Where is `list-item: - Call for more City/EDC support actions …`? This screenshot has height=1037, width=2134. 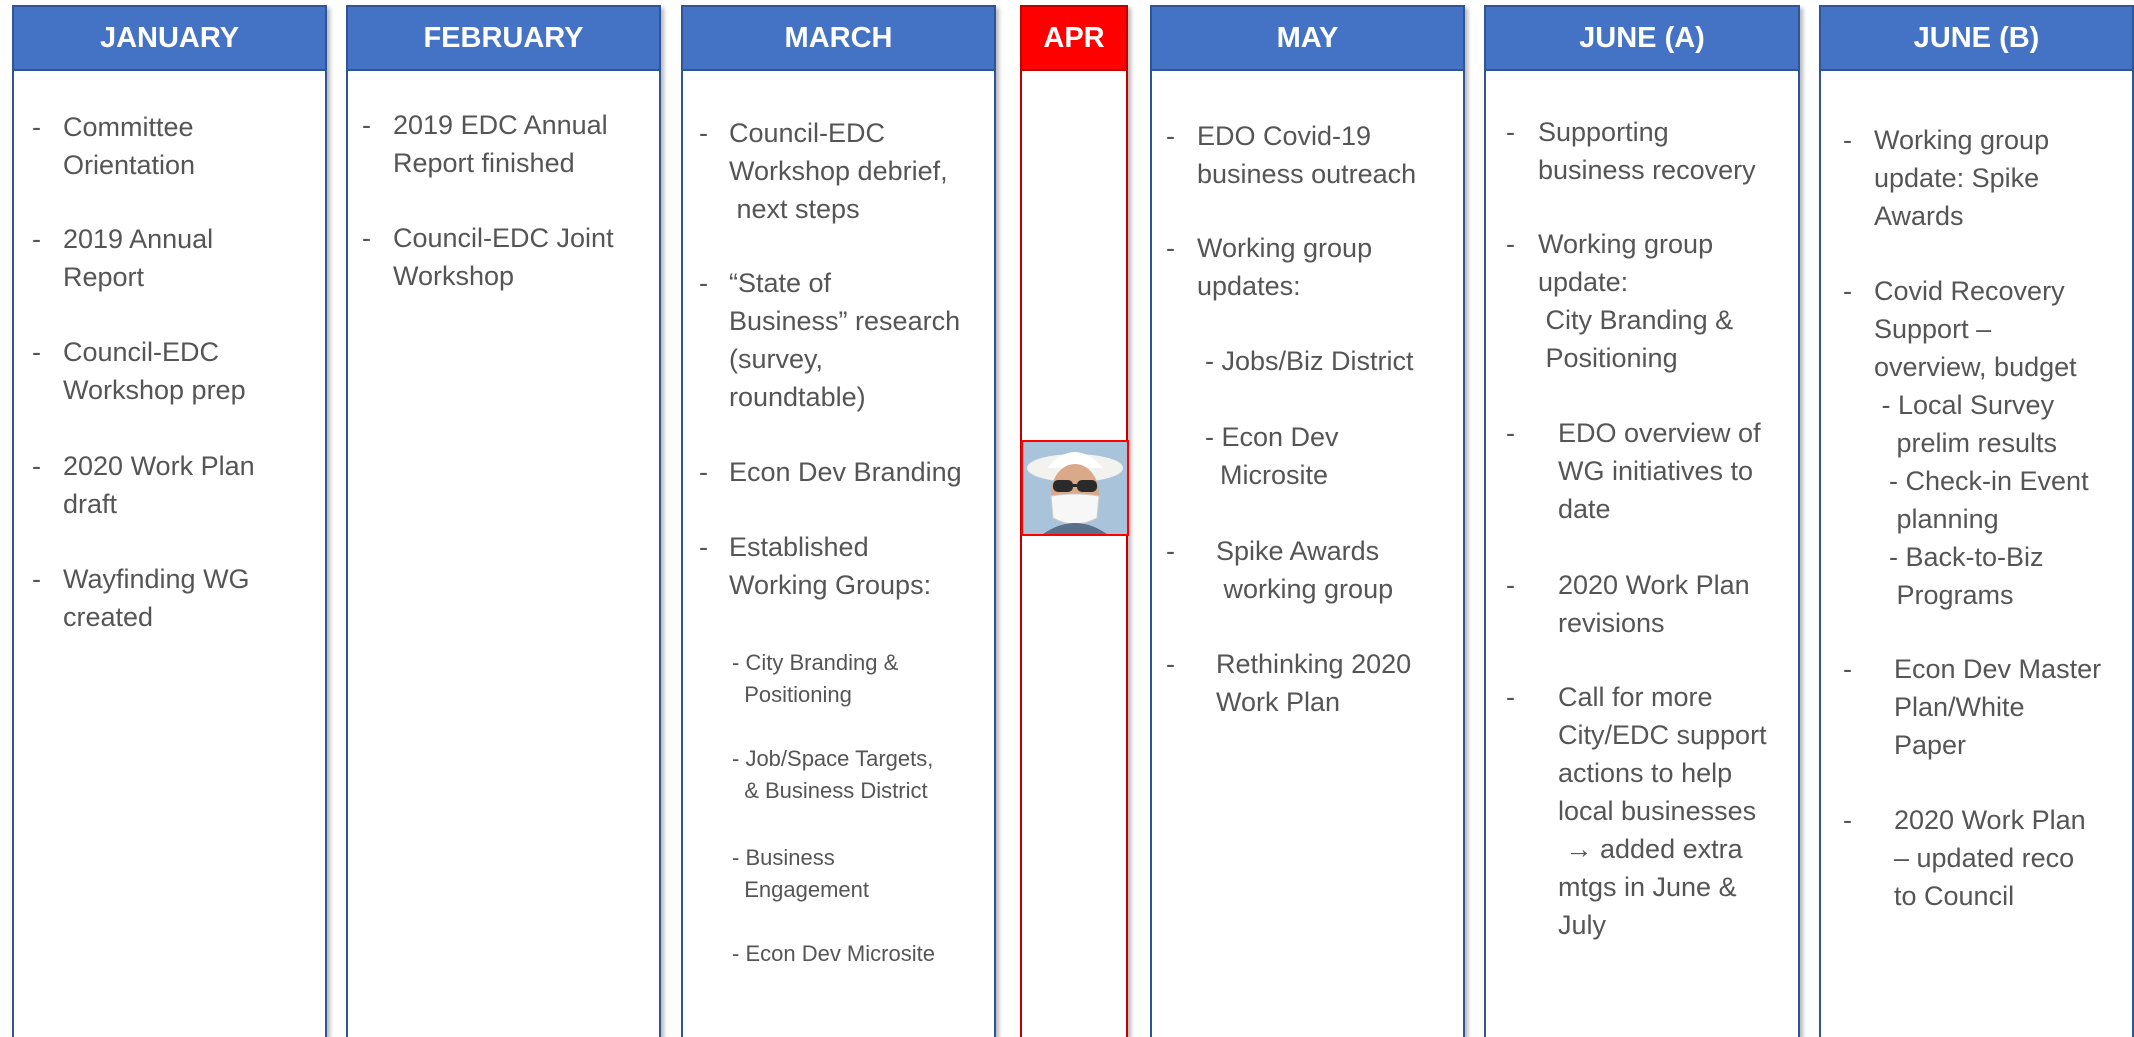 list-item: - Call for more City/EDC support actions … is located at coordinates (1636, 811).